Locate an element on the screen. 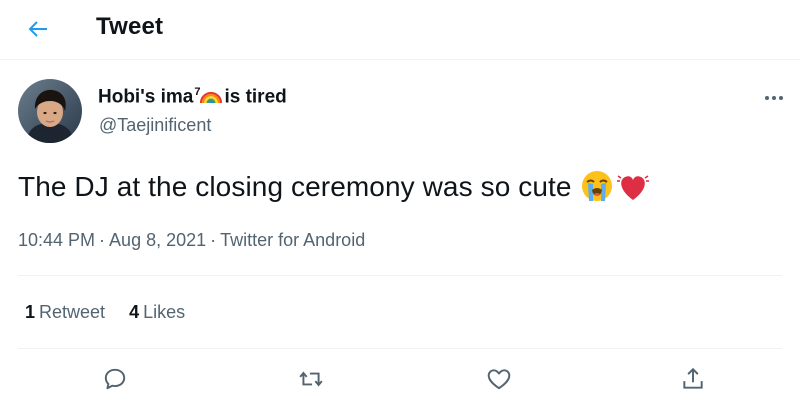 The width and height of the screenshot is (800, 402). display-name-text: Hobi's ima is located at coordinates (146, 97).